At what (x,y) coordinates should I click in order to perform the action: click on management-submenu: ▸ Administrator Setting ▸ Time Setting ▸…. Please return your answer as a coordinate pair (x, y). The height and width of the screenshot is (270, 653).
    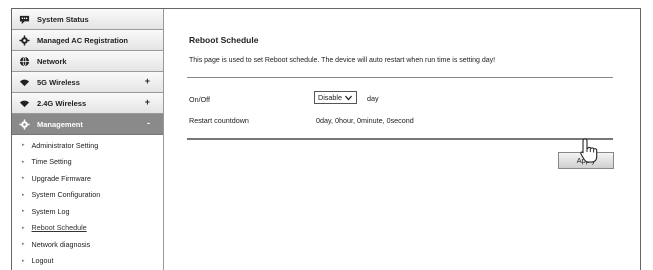
    Looking at the image, I should click on (87, 202).